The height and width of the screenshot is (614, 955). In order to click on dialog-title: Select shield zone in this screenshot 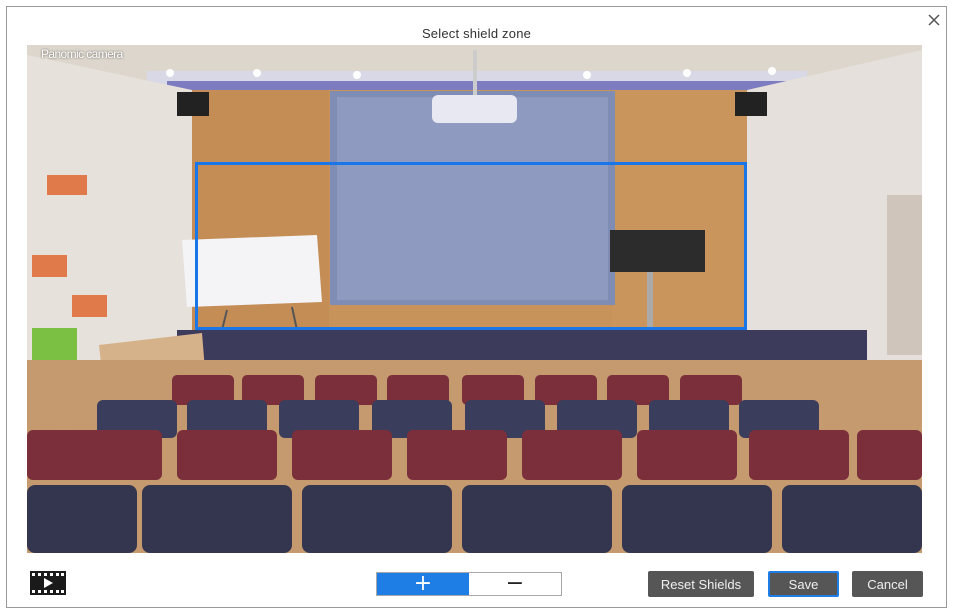, I will do `click(476, 33)`.